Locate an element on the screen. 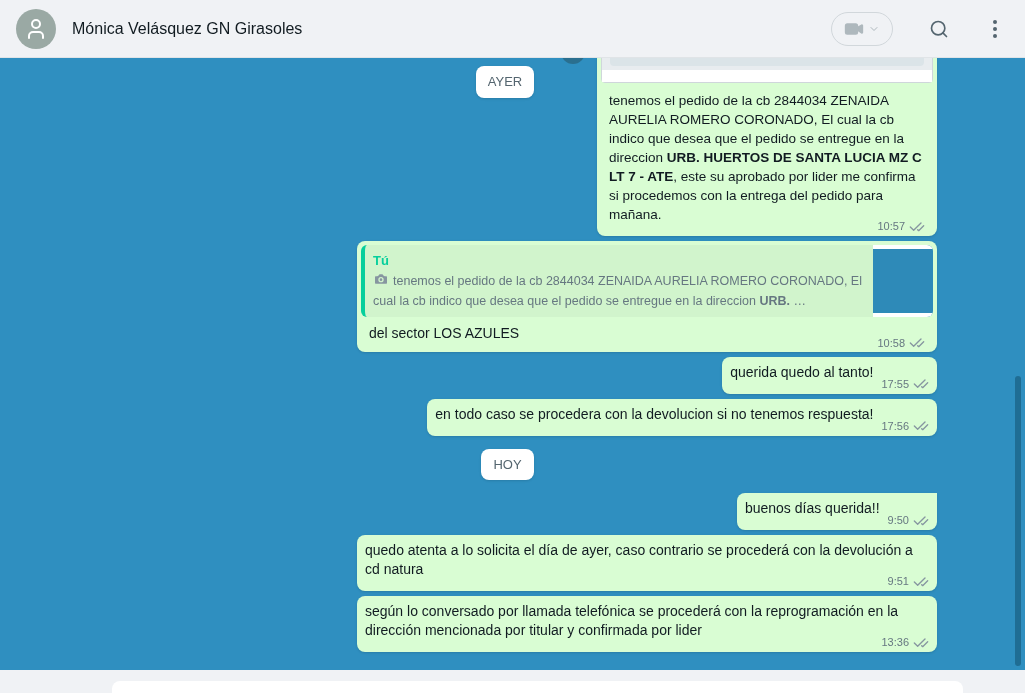  message-text: según lo conversado por llamada telefónica se procederá con la reprogramación en la dirección mencionada por titular y confirmada por lider is located at coordinates (632, 620).